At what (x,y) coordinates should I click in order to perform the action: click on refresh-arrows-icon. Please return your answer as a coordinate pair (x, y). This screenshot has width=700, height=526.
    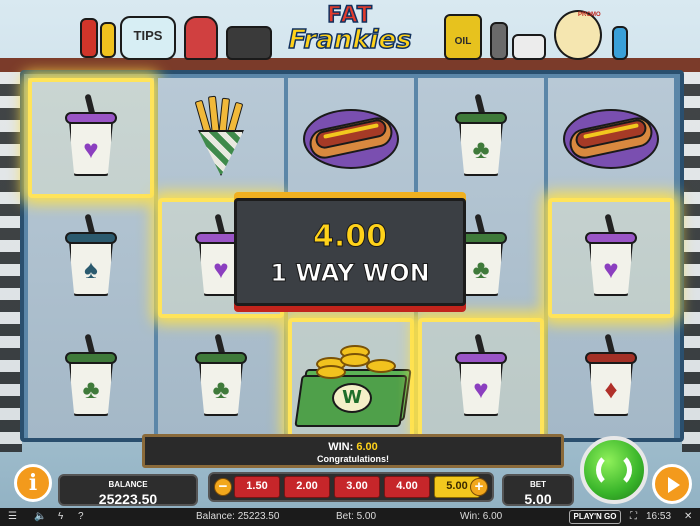
    Looking at the image, I should click on (614, 470).